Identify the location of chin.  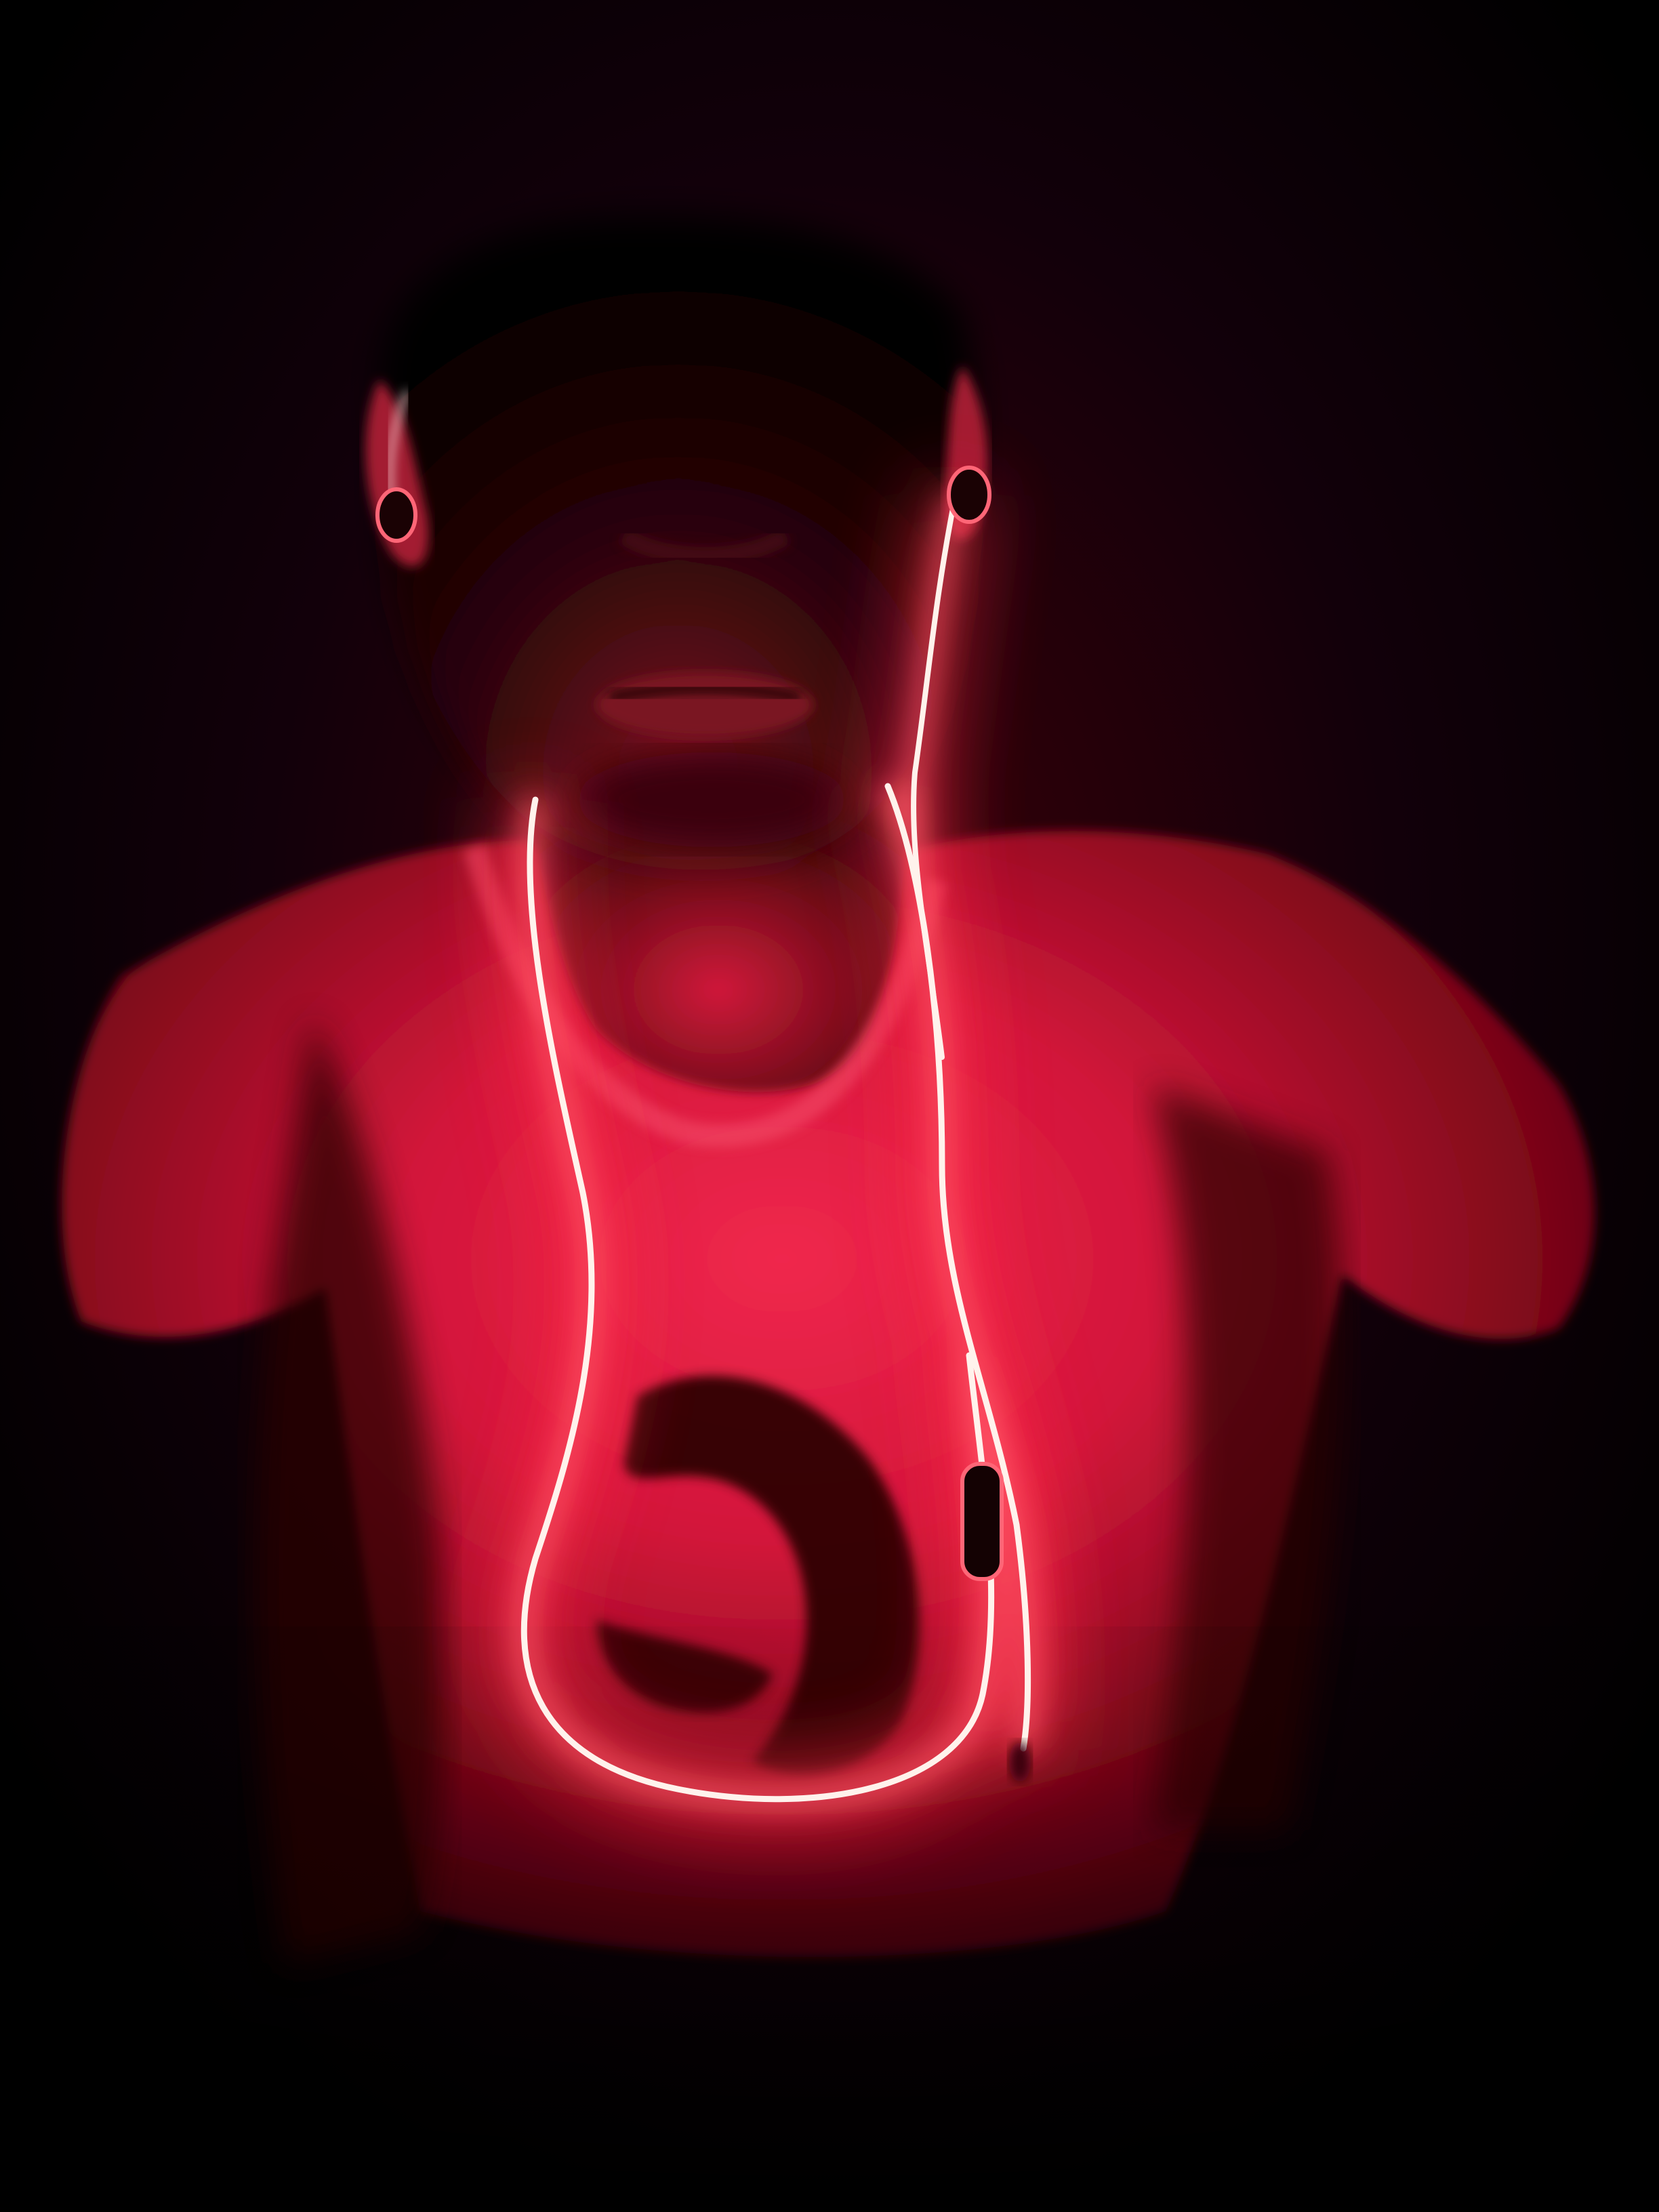
(711, 800).